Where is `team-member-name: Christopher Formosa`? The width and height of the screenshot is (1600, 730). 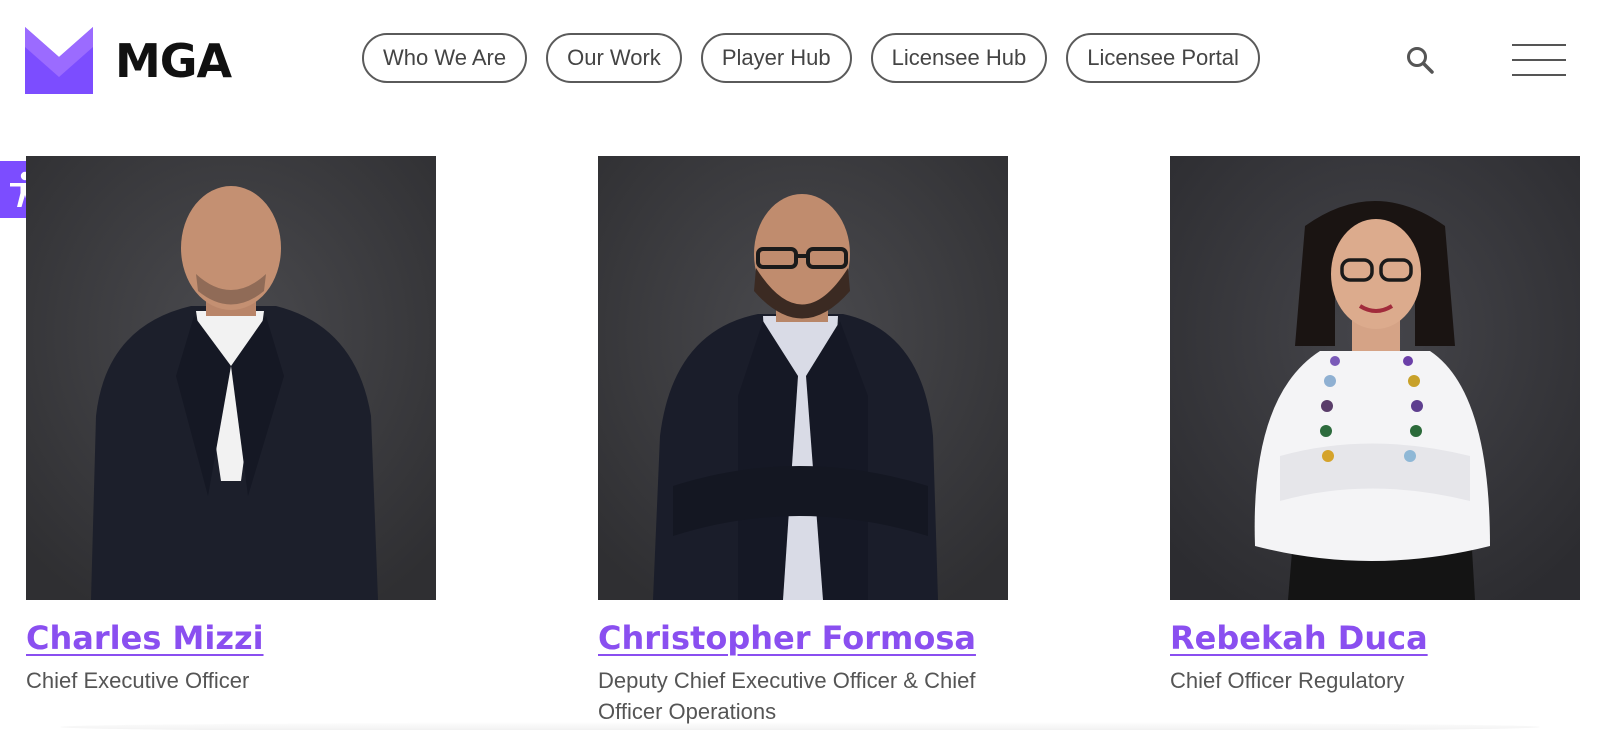
team-member-name: Christopher Formosa is located at coordinates (787, 638).